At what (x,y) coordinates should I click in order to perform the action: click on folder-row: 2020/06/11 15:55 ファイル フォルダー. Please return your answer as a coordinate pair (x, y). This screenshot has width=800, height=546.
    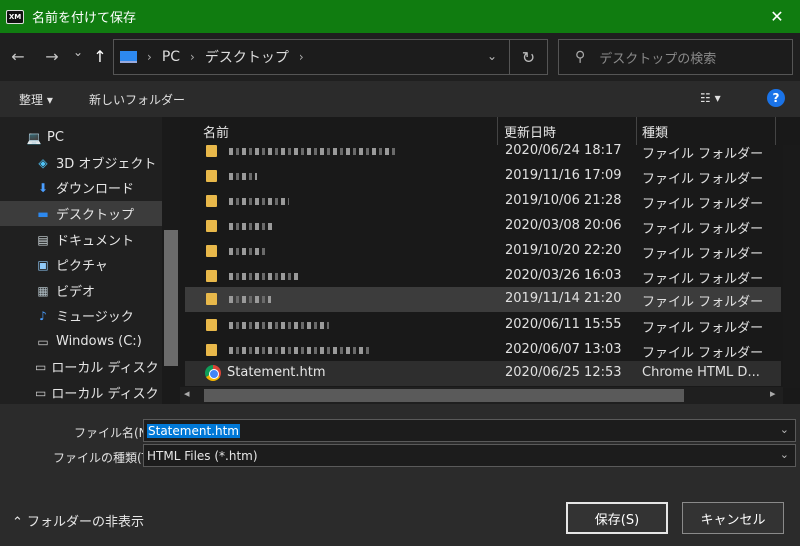
    Looking at the image, I should click on (483, 325).